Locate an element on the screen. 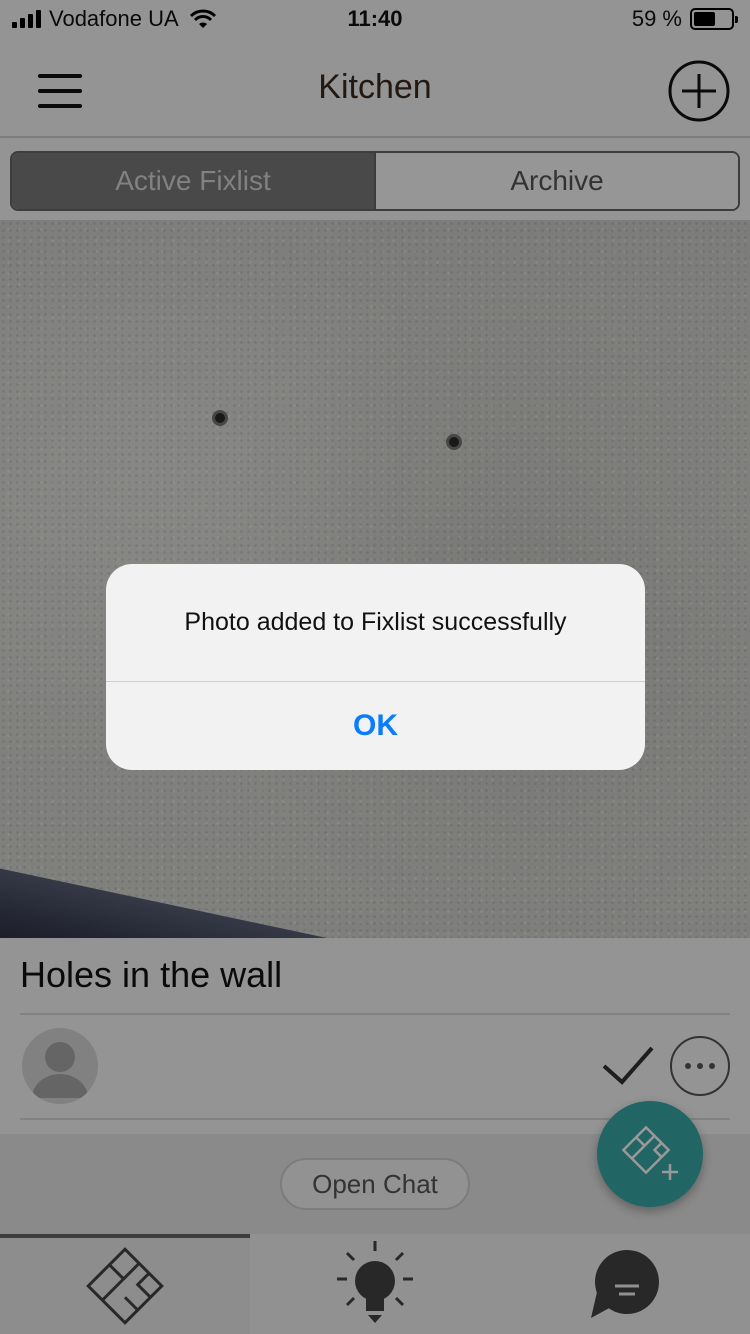  success-alert: Photo added to Fixlist successfully OK is located at coordinates (375, 667).